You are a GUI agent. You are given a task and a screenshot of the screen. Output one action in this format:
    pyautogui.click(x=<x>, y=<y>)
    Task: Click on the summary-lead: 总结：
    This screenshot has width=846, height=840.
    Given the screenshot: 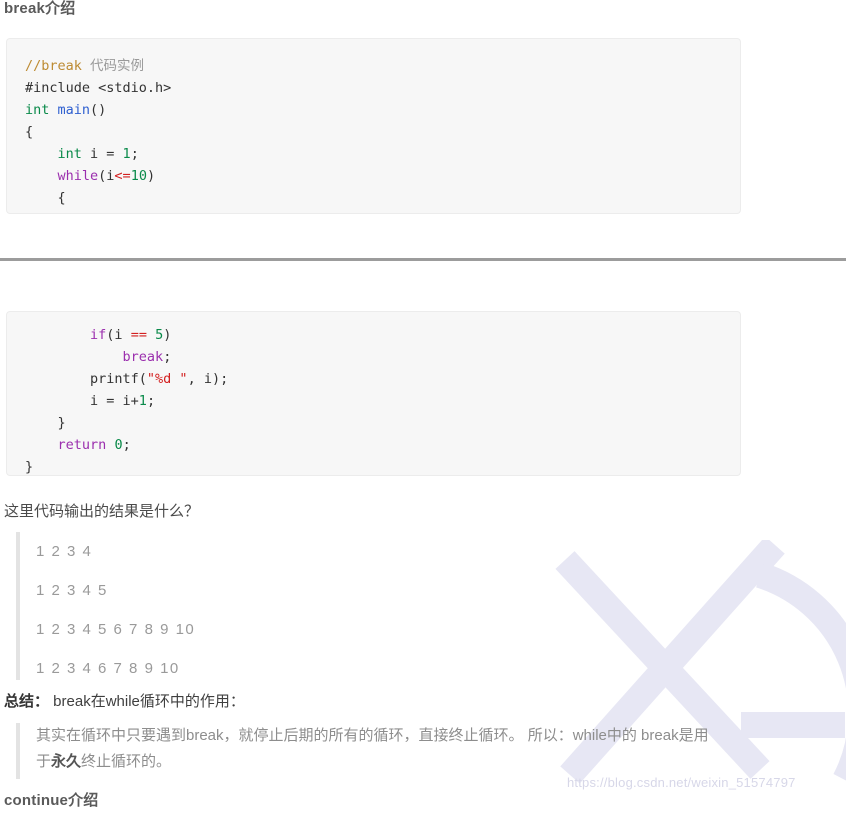 What is the action you would take?
    pyautogui.click(x=27, y=701)
    